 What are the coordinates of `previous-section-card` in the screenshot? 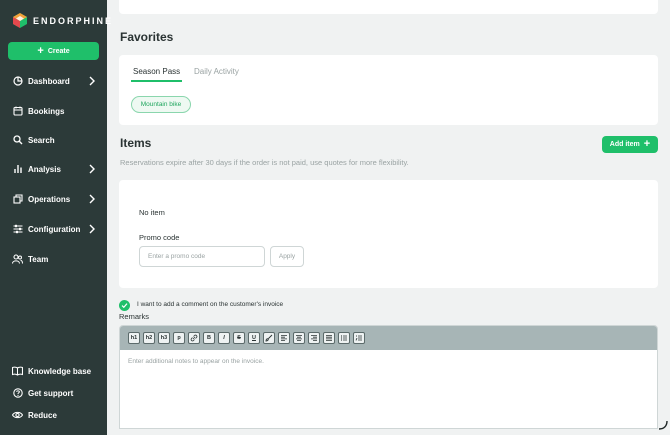 It's located at (388, 7).